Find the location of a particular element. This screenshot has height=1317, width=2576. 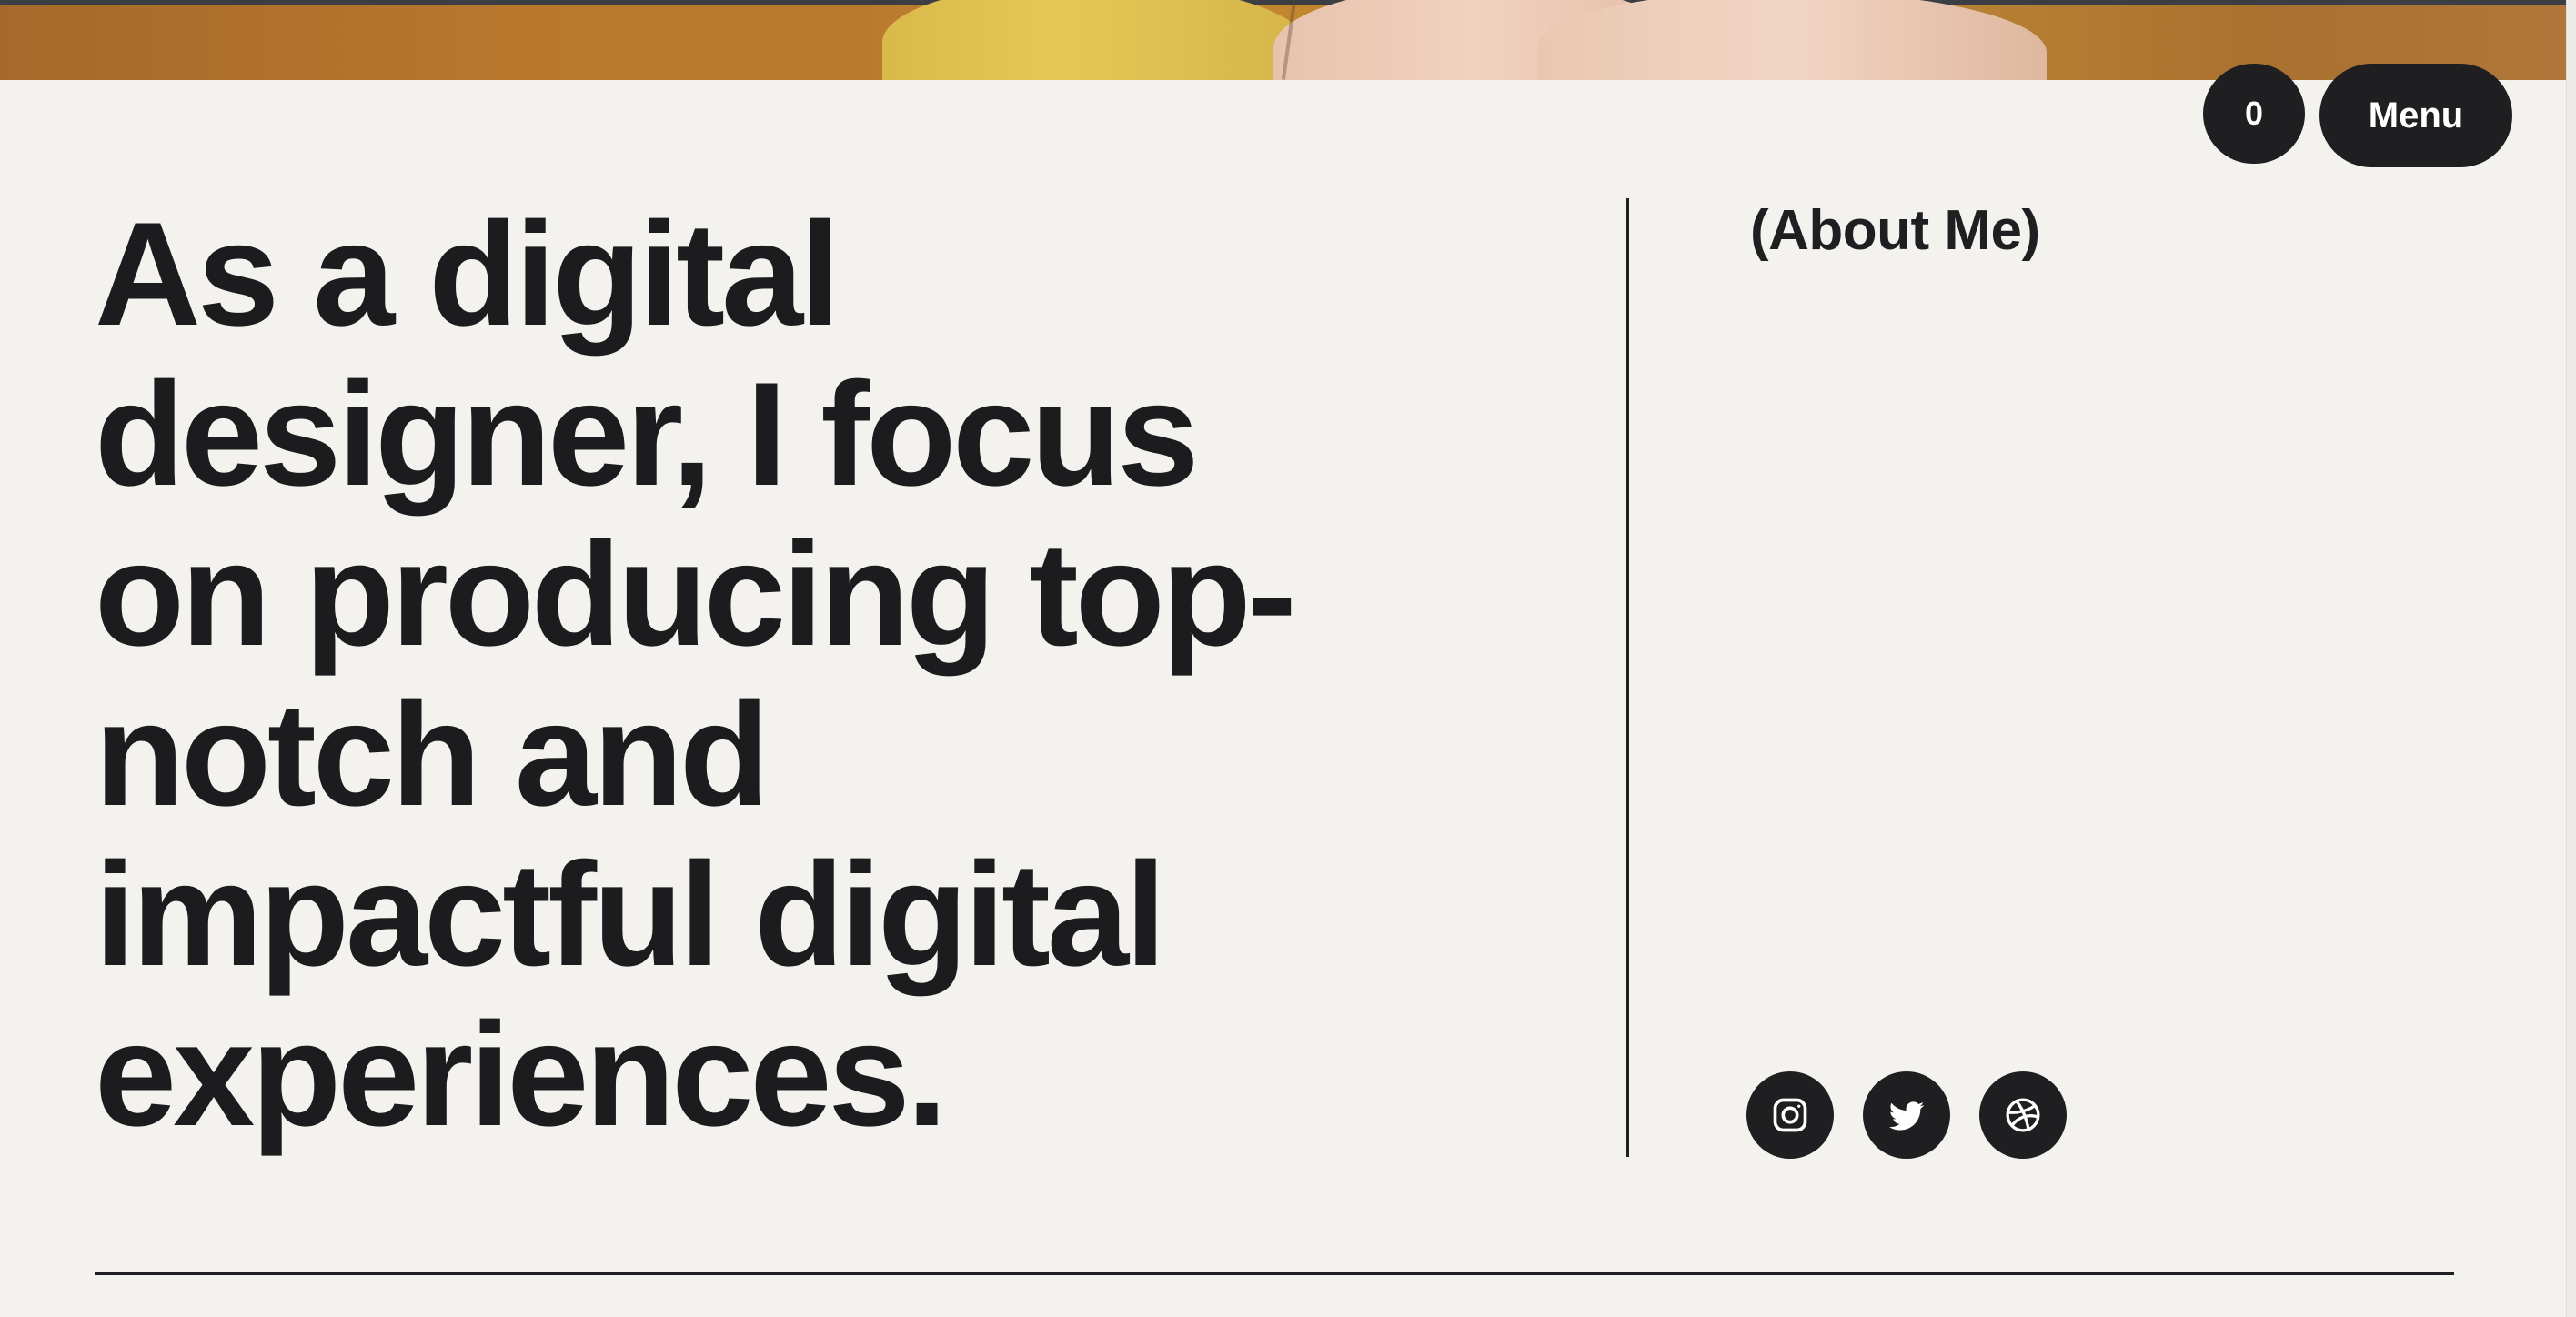

instagram-icon is located at coordinates (1790, 1115).